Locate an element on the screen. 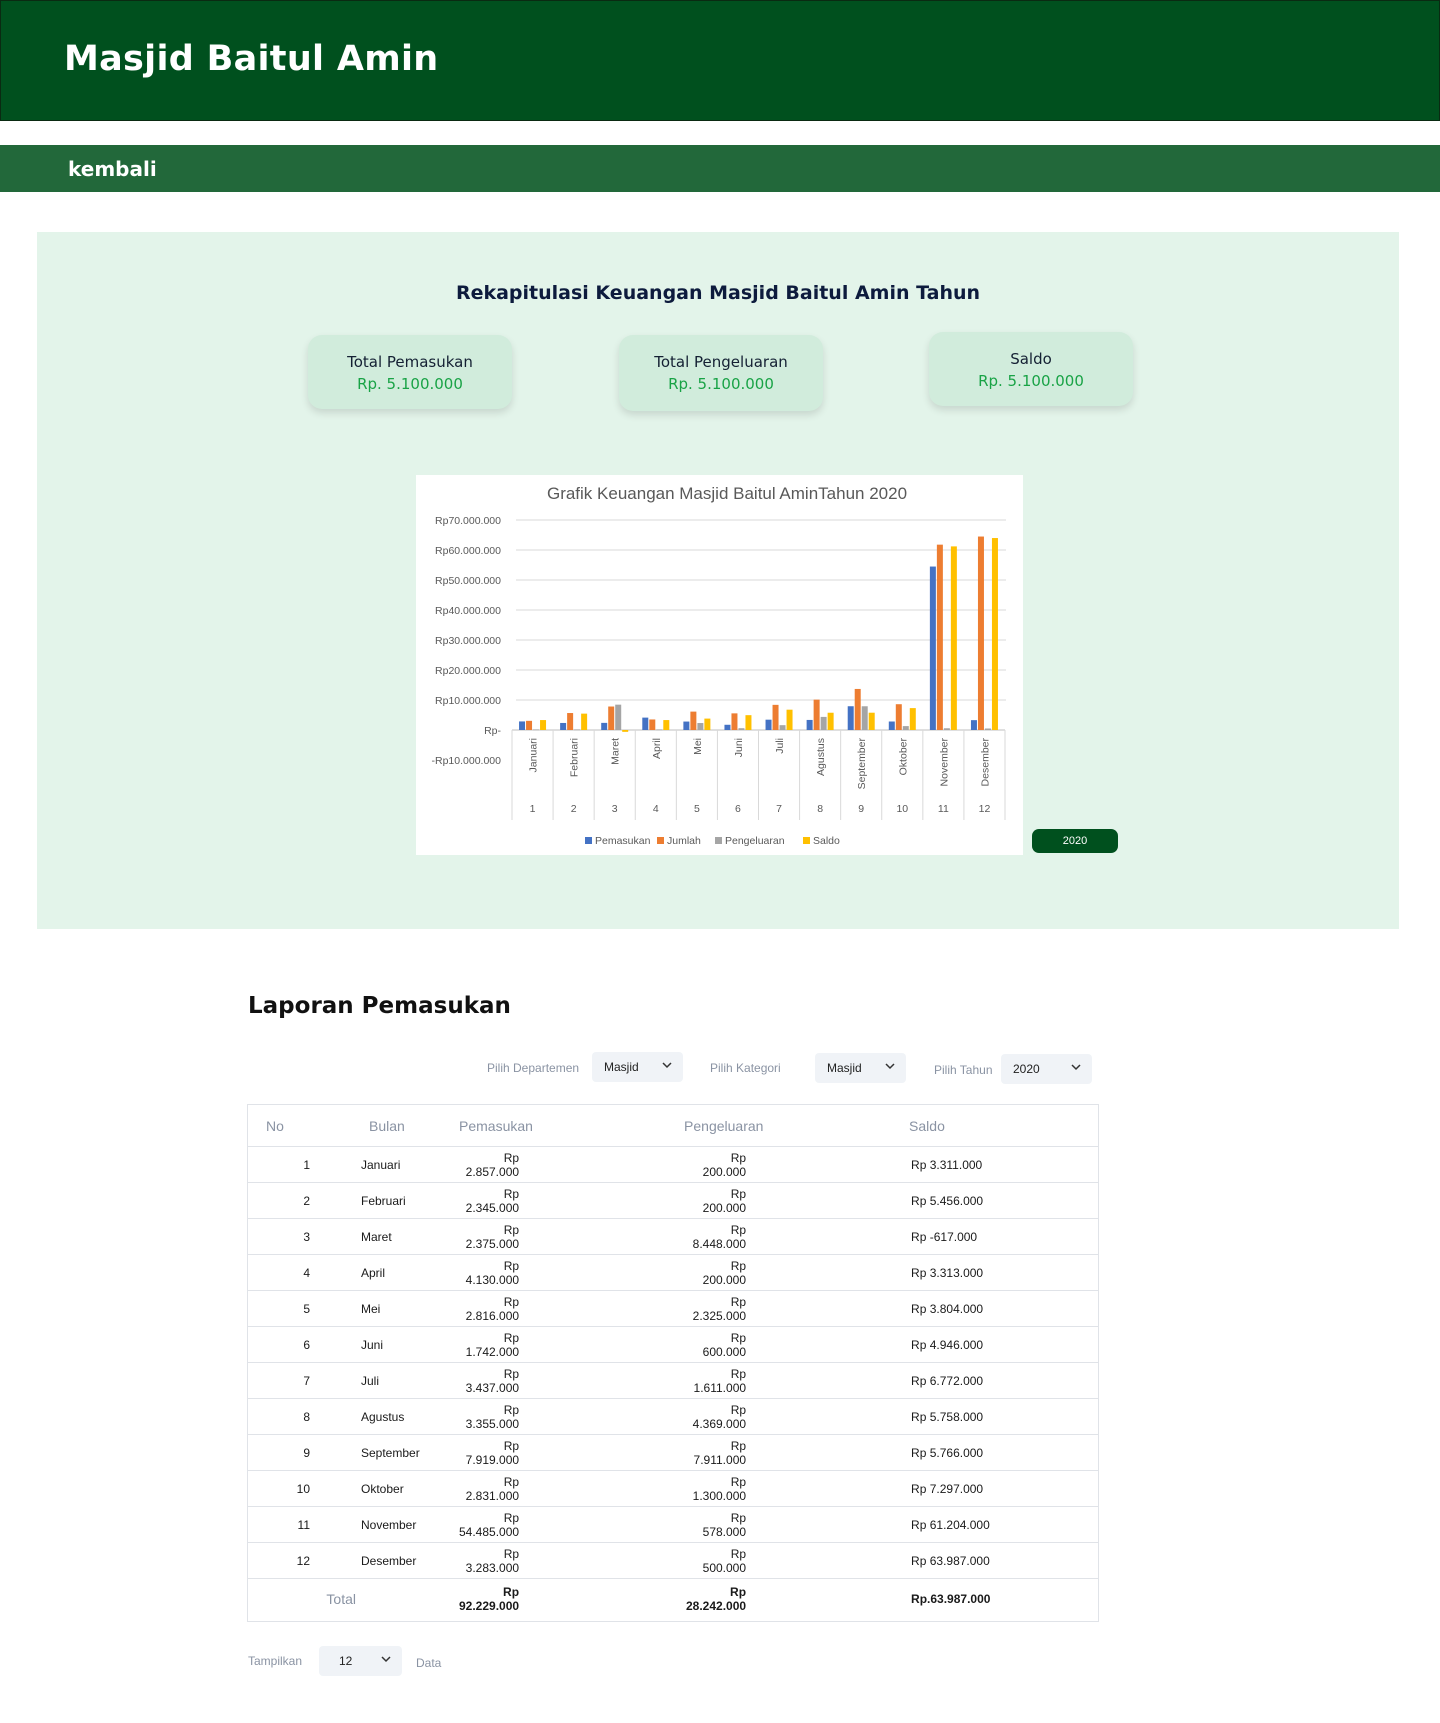  app-title: Masjid Baitul Amin is located at coordinates (251, 59).